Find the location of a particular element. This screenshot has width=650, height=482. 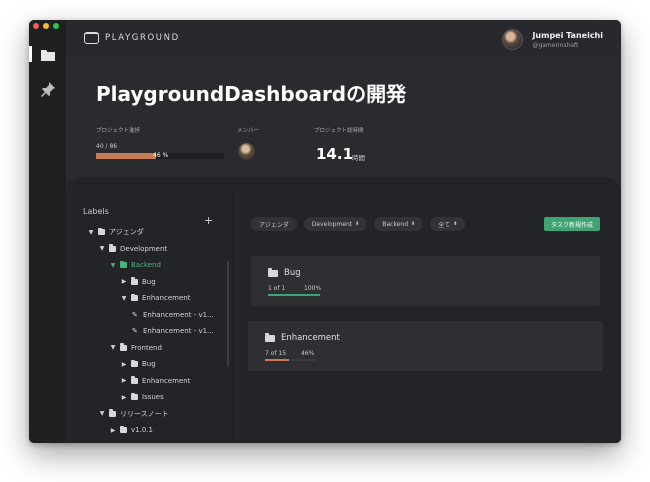

tree-item-frontend: ▼ Frontend is located at coordinates (136, 348).